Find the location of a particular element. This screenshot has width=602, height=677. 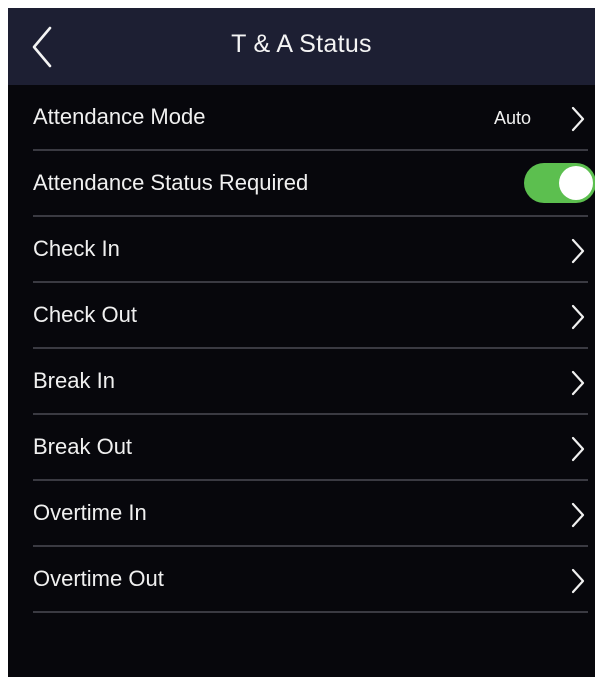

break-in-row: Break In is located at coordinates (310, 382).